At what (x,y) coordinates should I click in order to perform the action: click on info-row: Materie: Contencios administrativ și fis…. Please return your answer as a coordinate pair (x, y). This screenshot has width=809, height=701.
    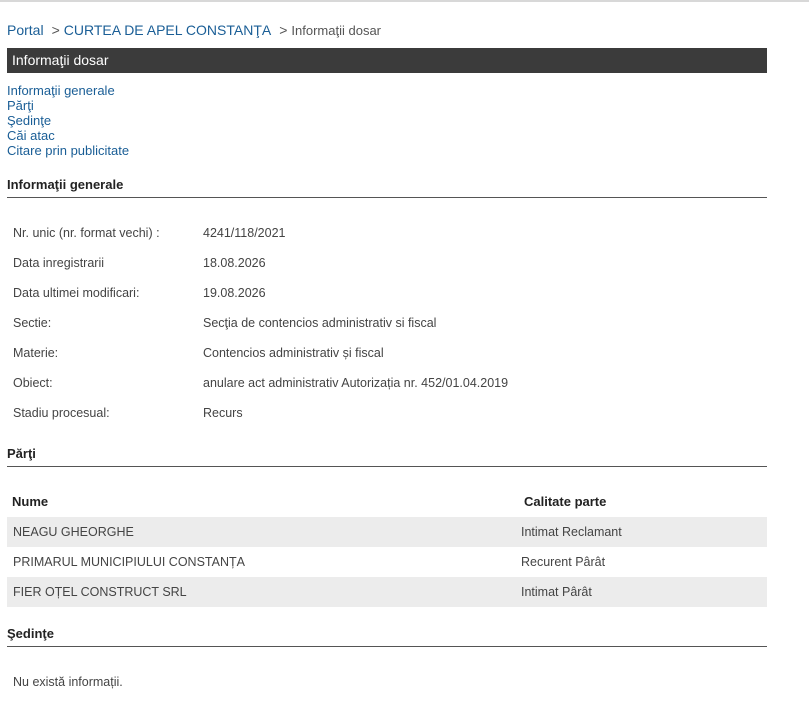
    Looking at the image, I should click on (387, 353).